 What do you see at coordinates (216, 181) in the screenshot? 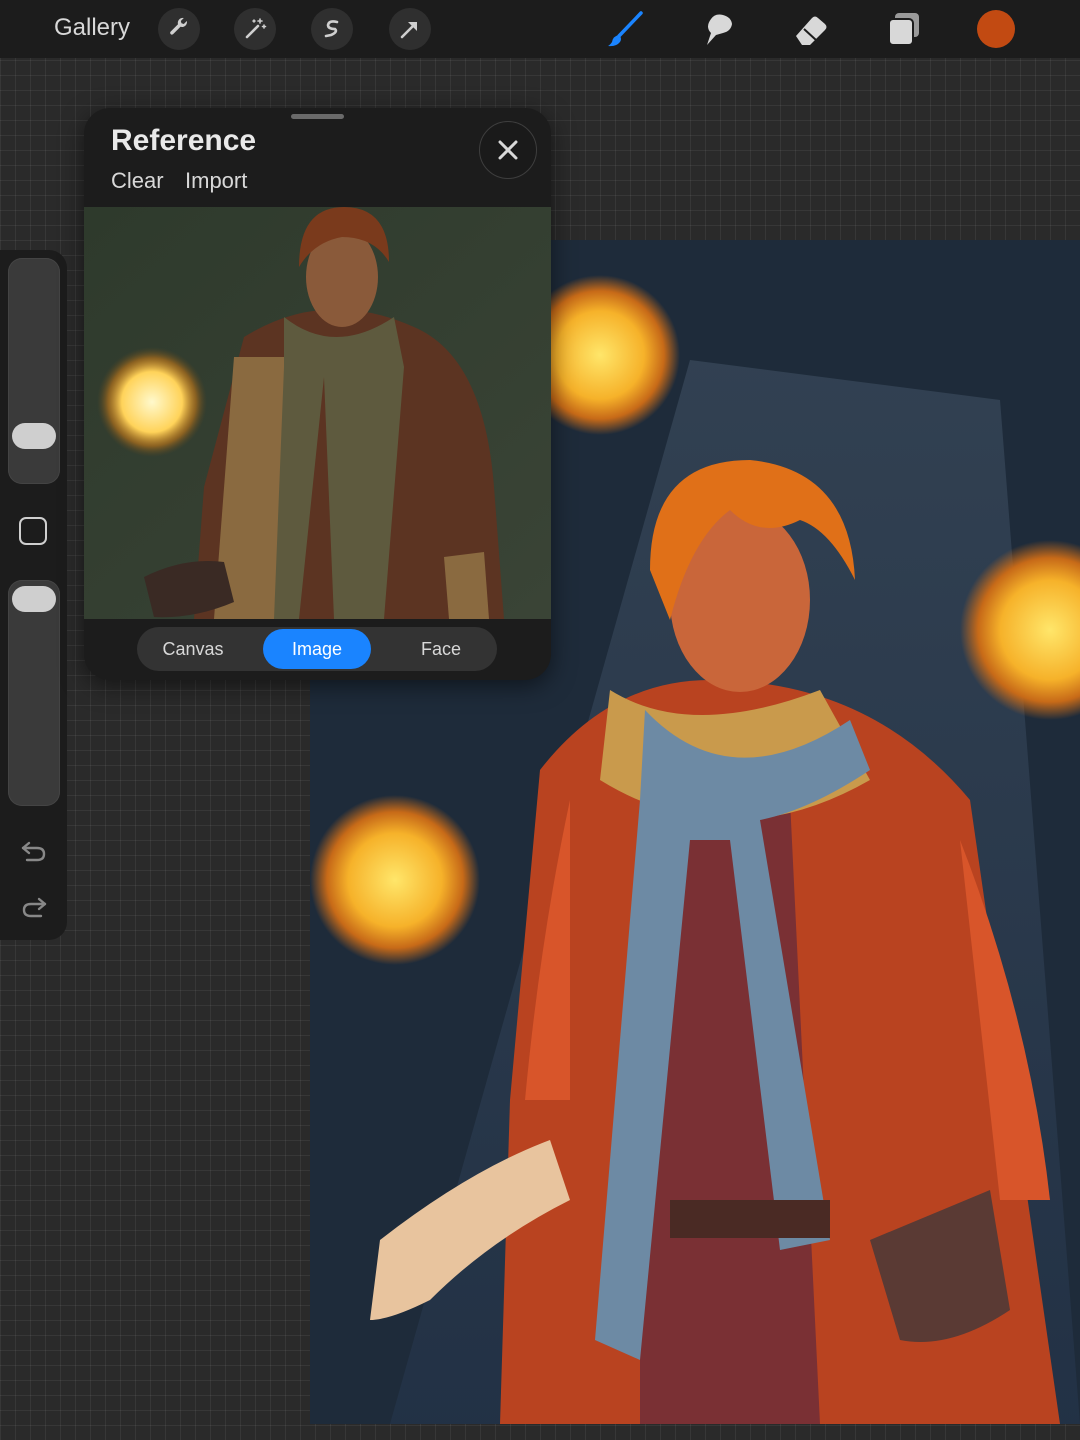
I see `import-button: Import` at bounding box center [216, 181].